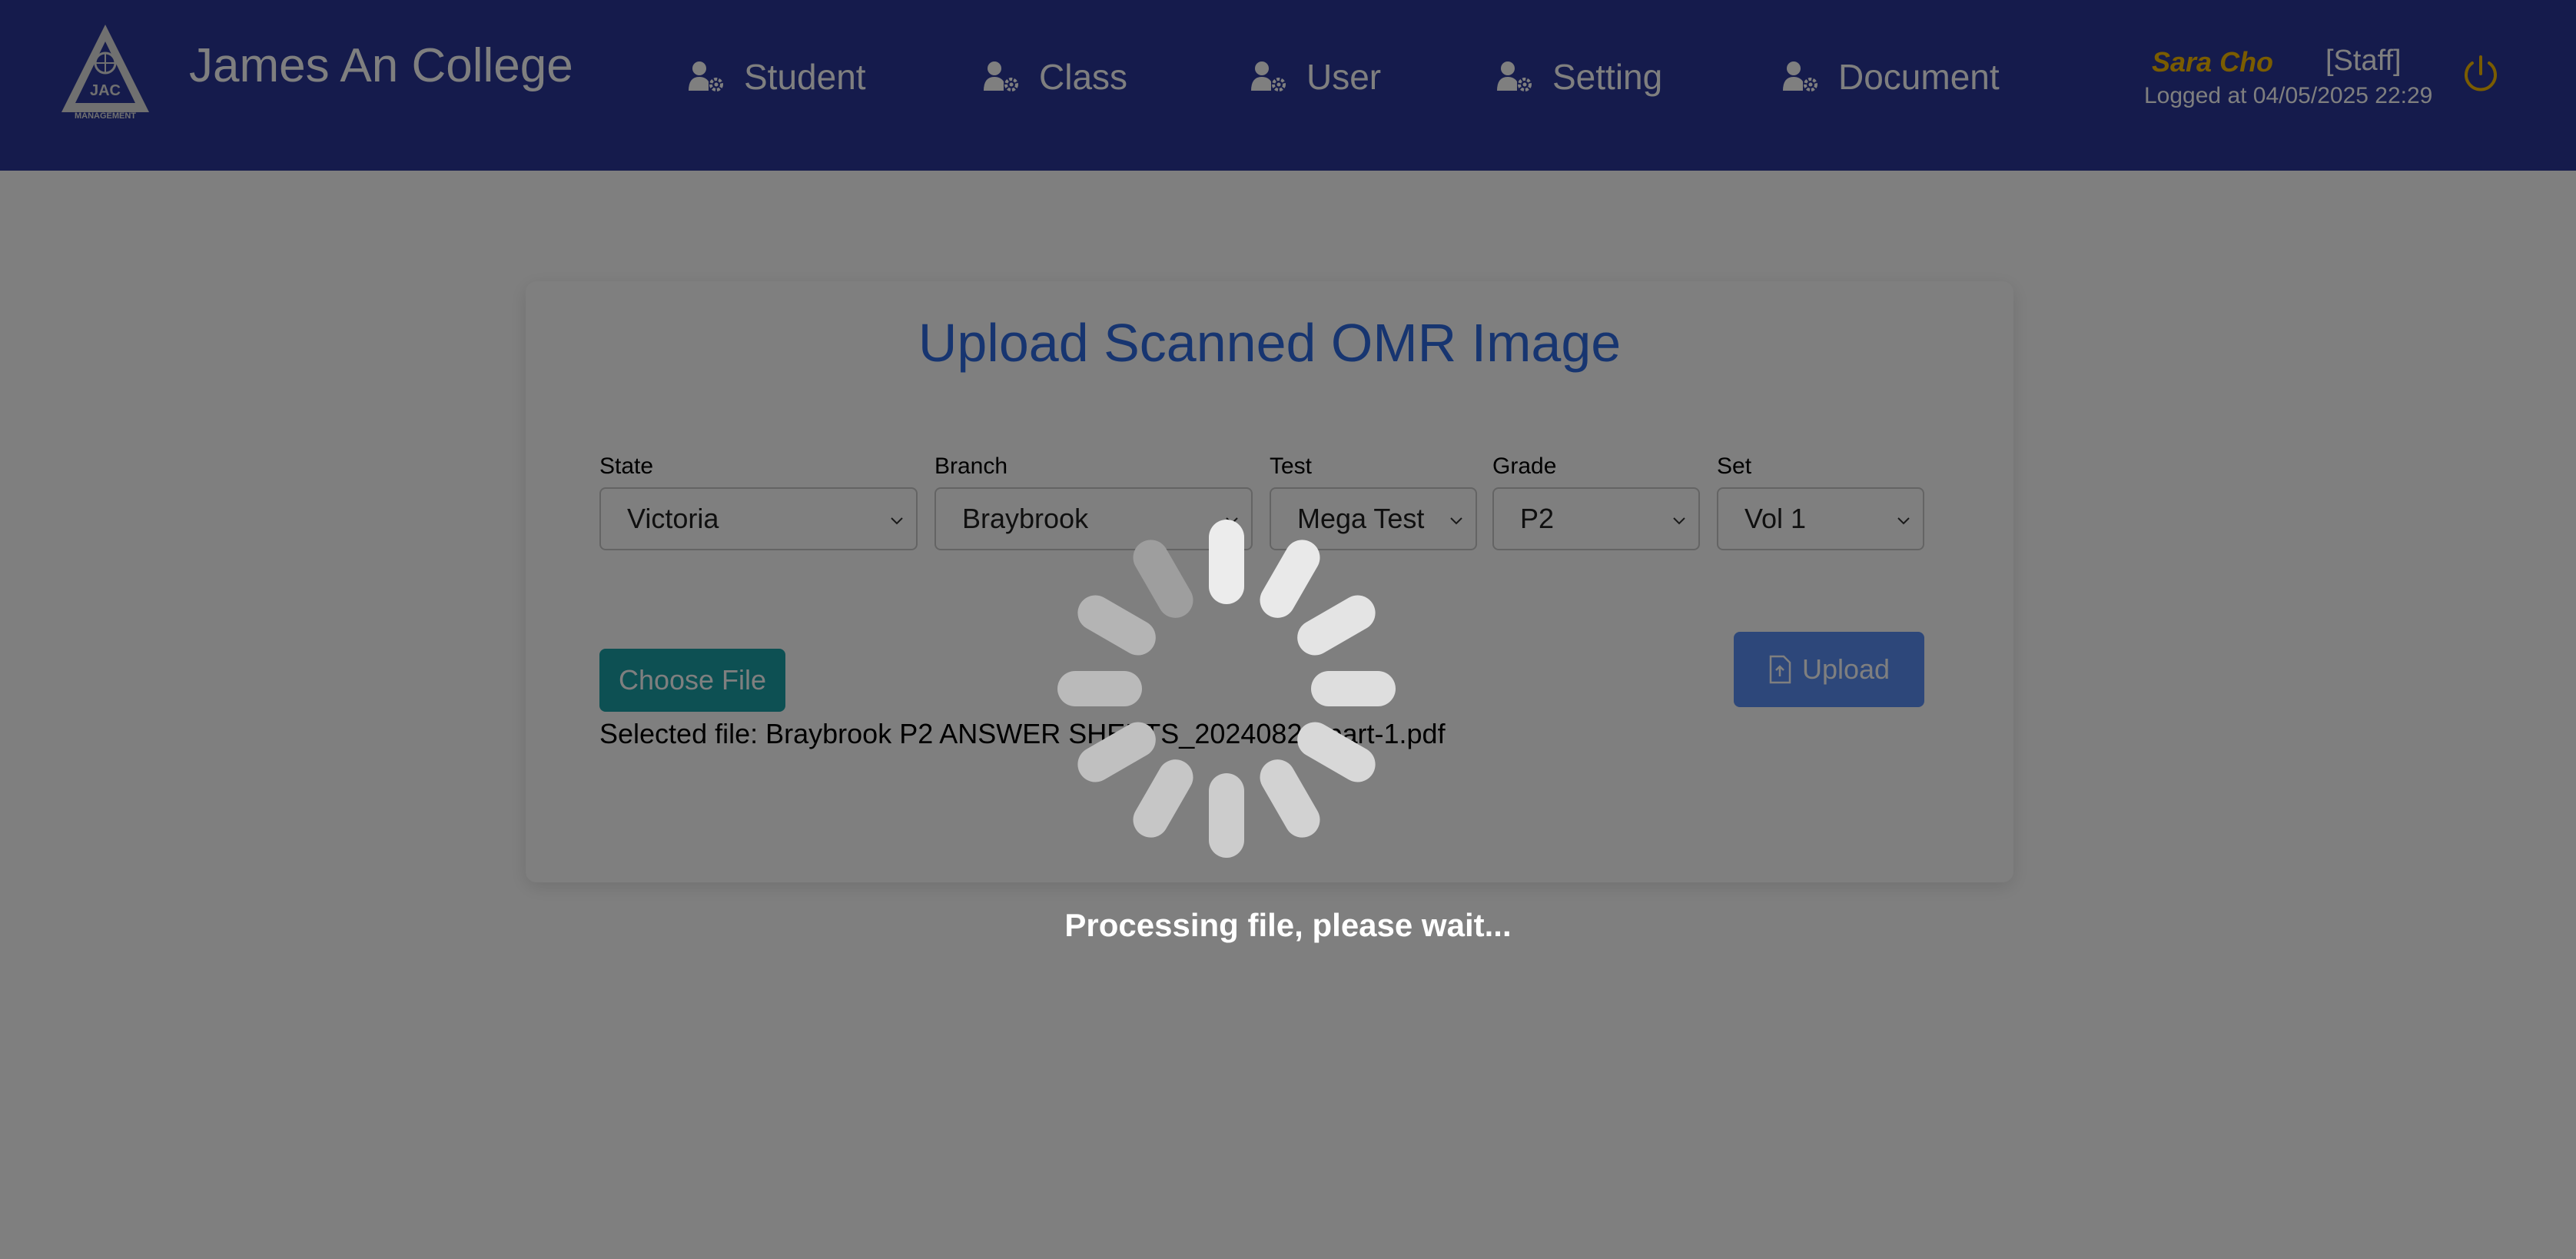 The height and width of the screenshot is (1259, 2576). I want to click on loading-spinner-icon, so click(1226, 689).